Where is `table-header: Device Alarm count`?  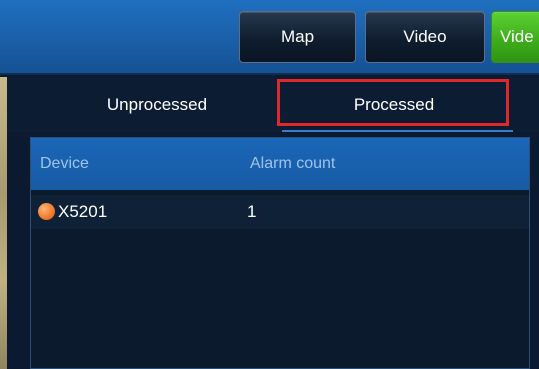 table-header: Device Alarm count is located at coordinates (280, 164).